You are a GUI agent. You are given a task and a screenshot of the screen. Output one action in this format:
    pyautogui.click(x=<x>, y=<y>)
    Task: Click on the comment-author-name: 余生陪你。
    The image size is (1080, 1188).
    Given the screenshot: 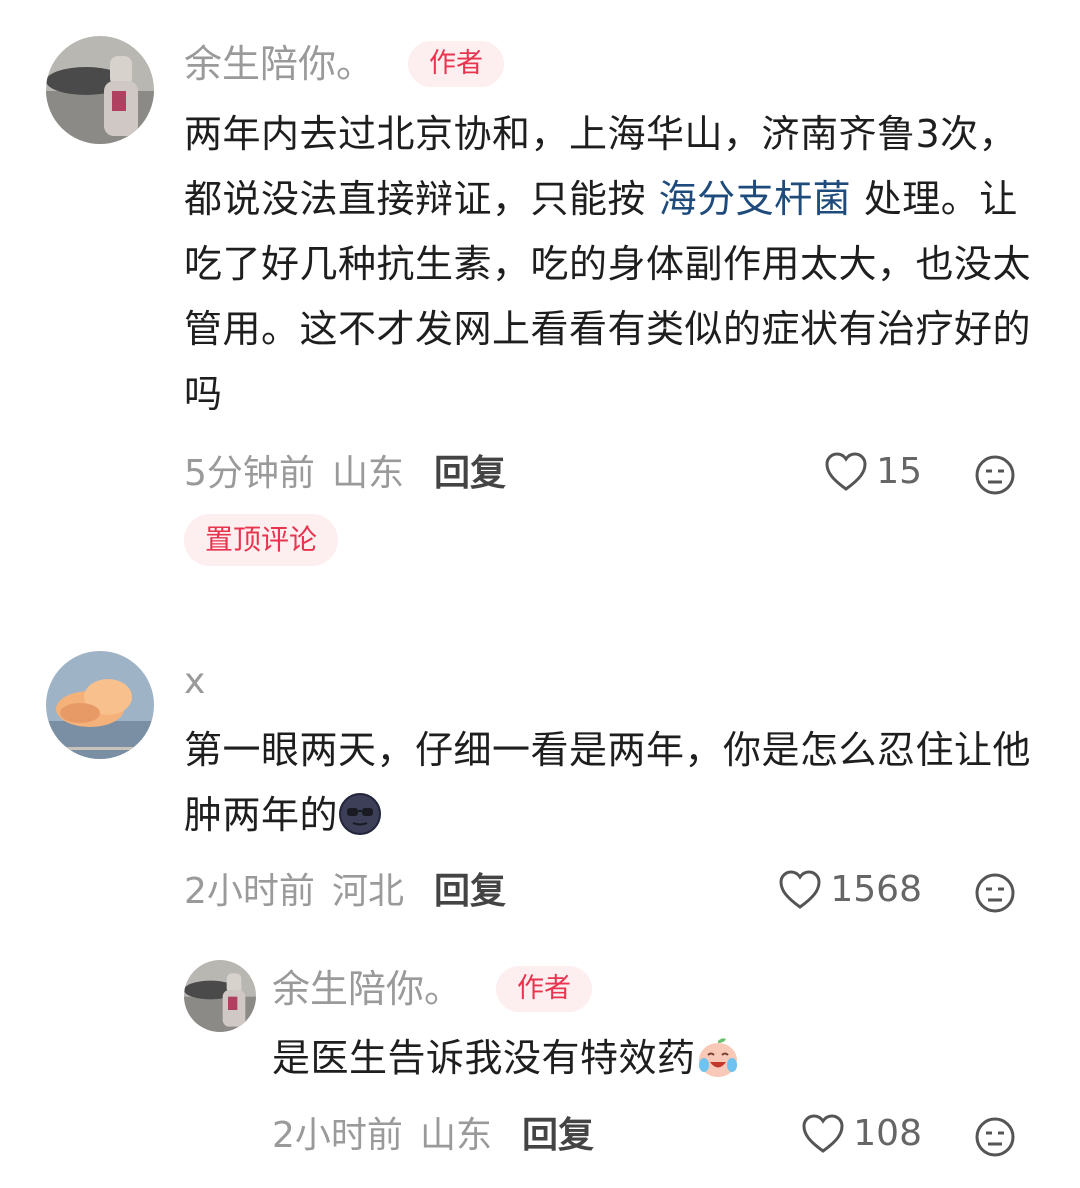 What is the action you would take?
    pyautogui.click(x=279, y=64)
    